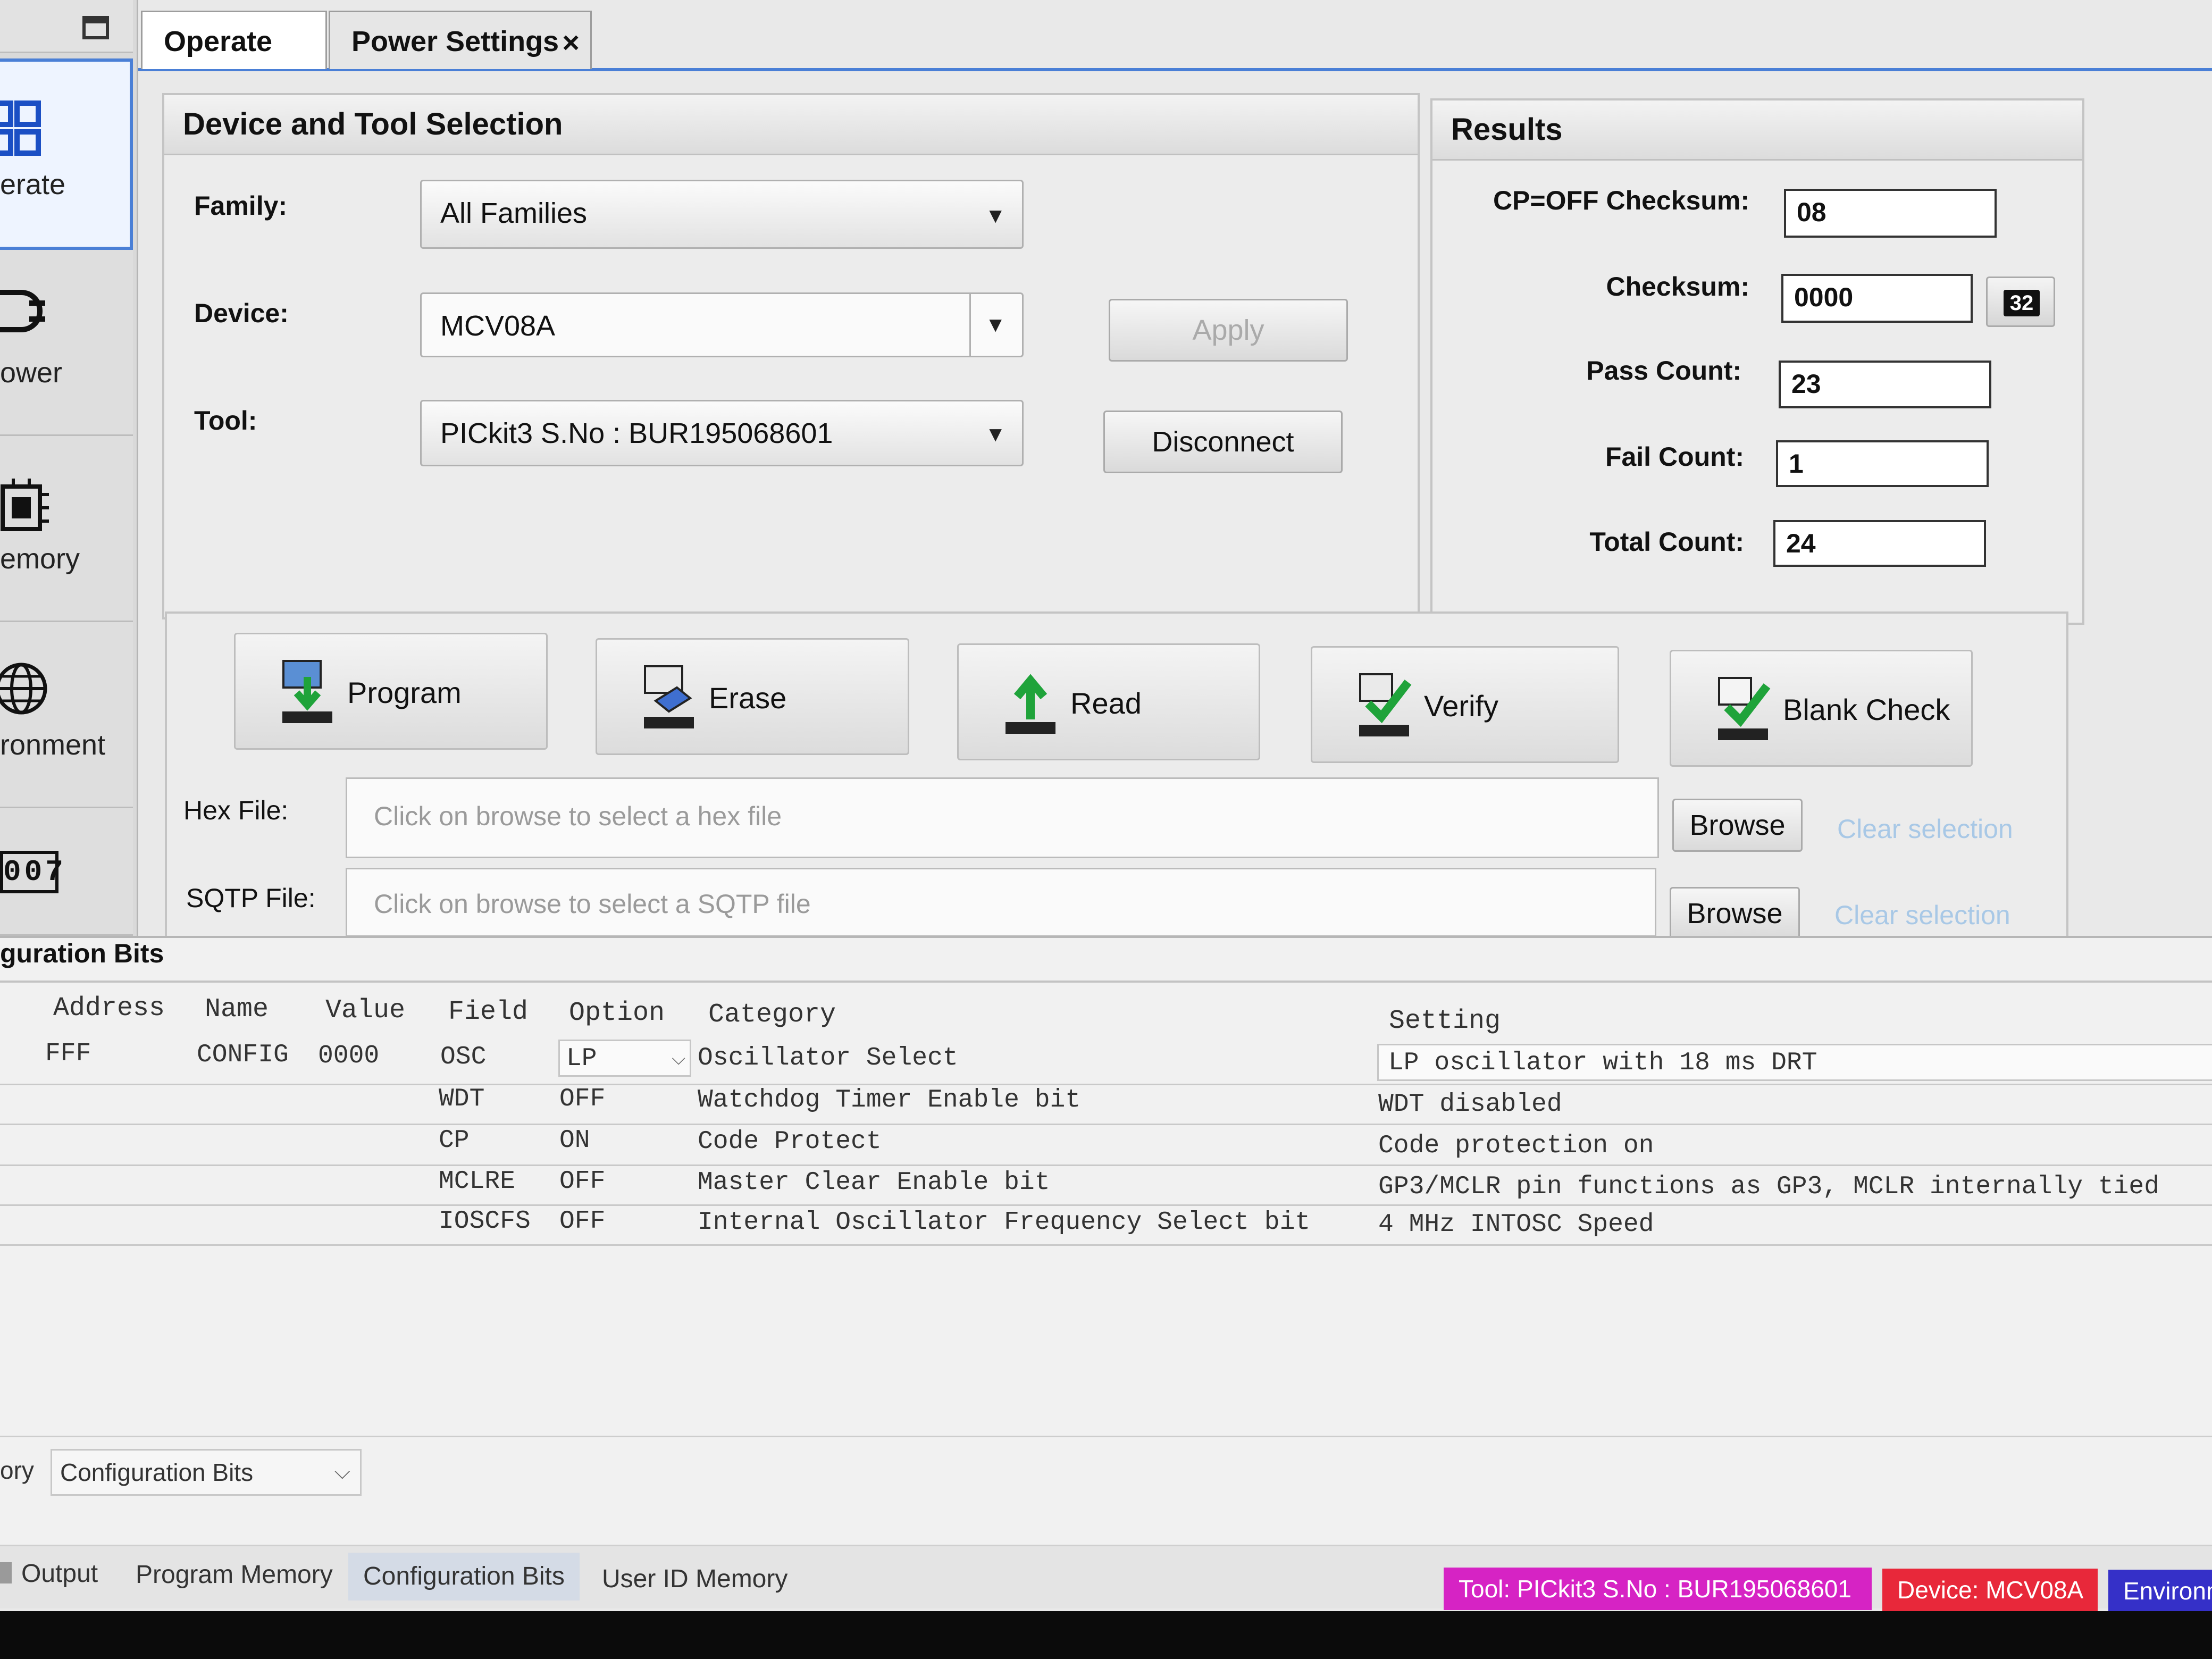 The width and height of the screenshot is (2212, 1659). What do you see at coordinates (514, 213) in the screenshot?
I see `family-value: All Families` at bounding box center [514, 213].